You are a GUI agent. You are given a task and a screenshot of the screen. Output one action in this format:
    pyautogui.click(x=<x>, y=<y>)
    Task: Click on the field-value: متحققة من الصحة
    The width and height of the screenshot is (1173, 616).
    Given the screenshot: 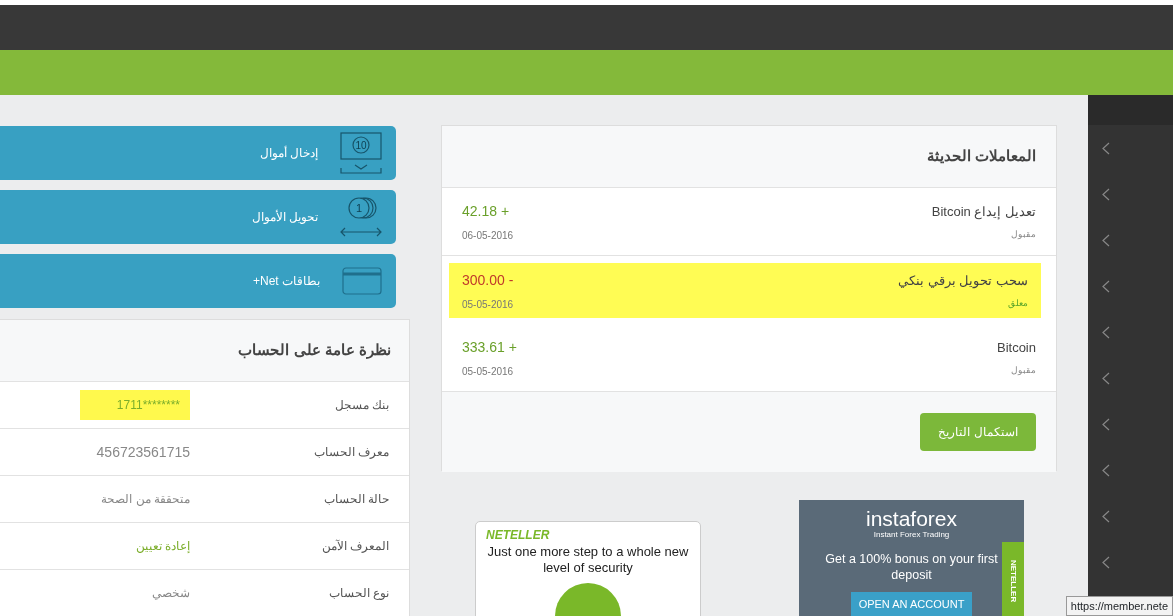 What is the action you would take?
    pyautogui.click(x=145, y=499)
    